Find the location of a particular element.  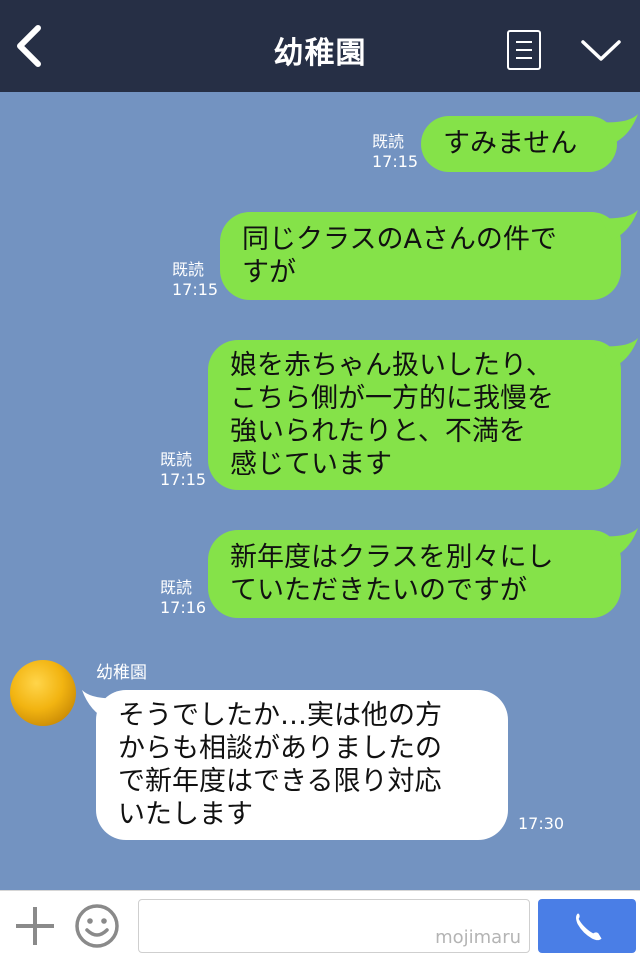

sent-message-bubble: 同じクラスのAさんの件で すが is located at coordinates (420, 256).